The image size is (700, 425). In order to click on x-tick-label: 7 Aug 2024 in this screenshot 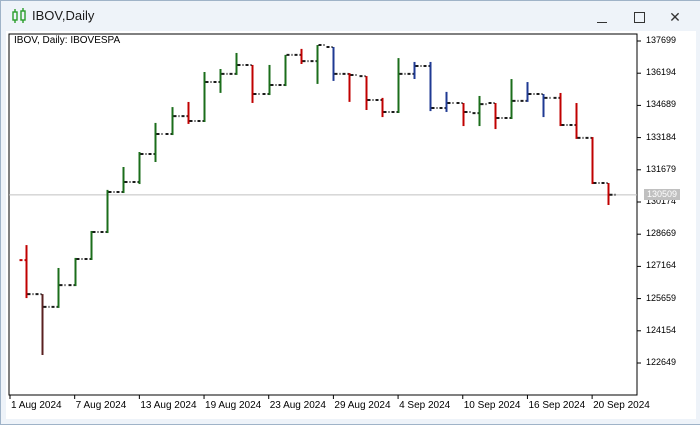, I will do `click(101, 405)`.